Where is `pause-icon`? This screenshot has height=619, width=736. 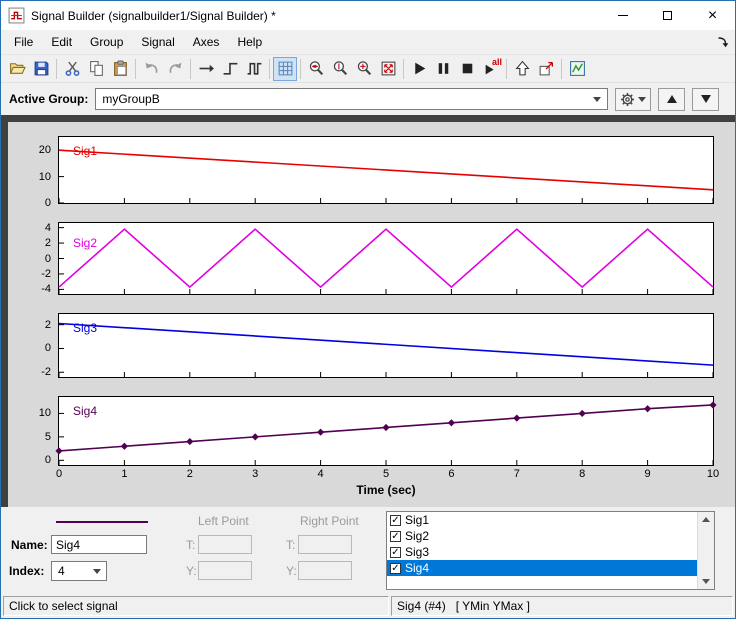
pause-icon is located at coordinates (443, 69).